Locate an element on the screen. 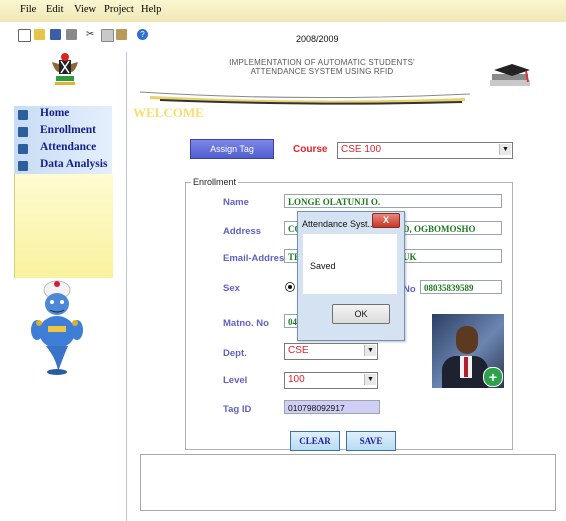  email-value-end: UK is located at coordinates (410, 257).